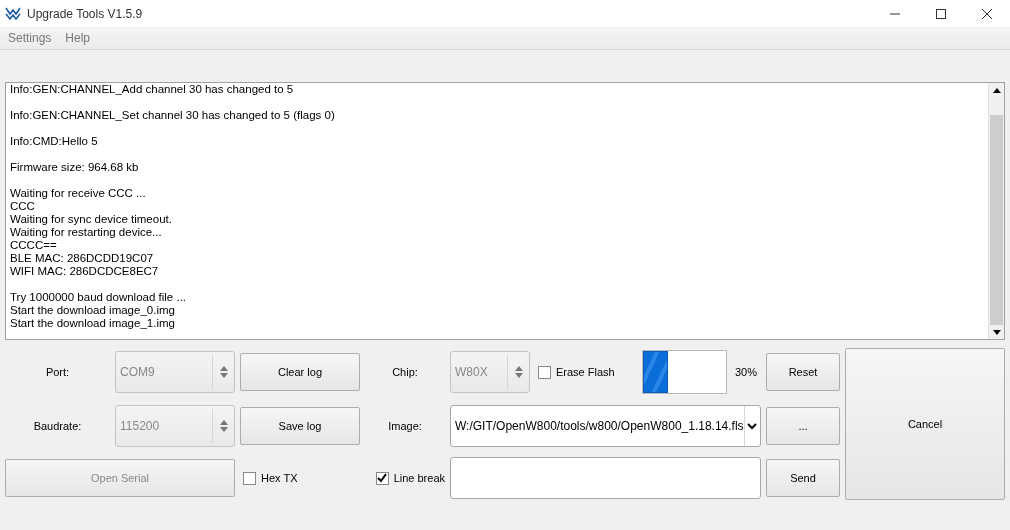 The height and width of the screenshot is (530, 1010). I want to click on menu-item: Settings, so click(30, 38).